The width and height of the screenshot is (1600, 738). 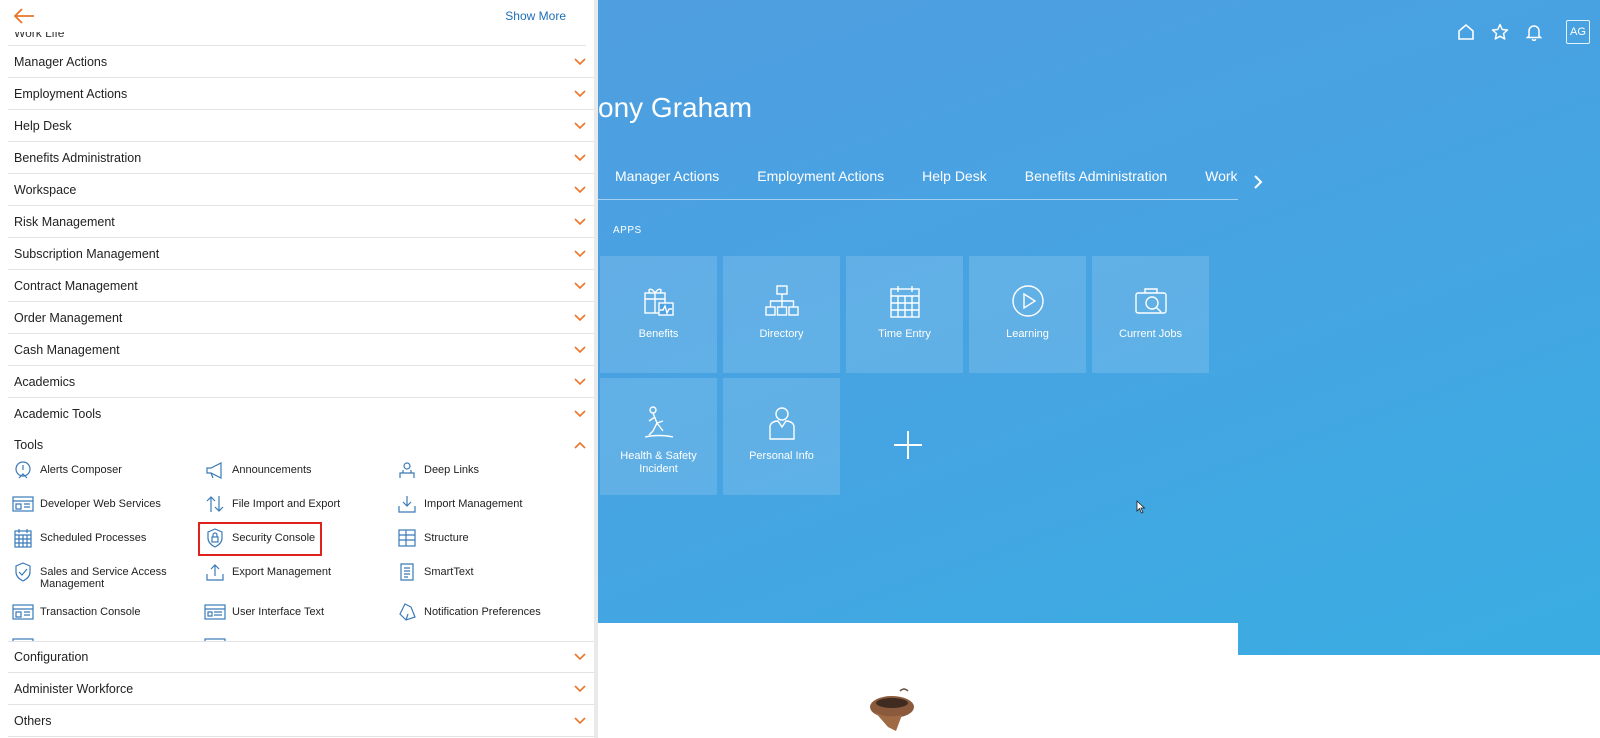 I want to click on app-tile-health-safety-incident: Health & Safety Incident, so click(x=658, y=436).